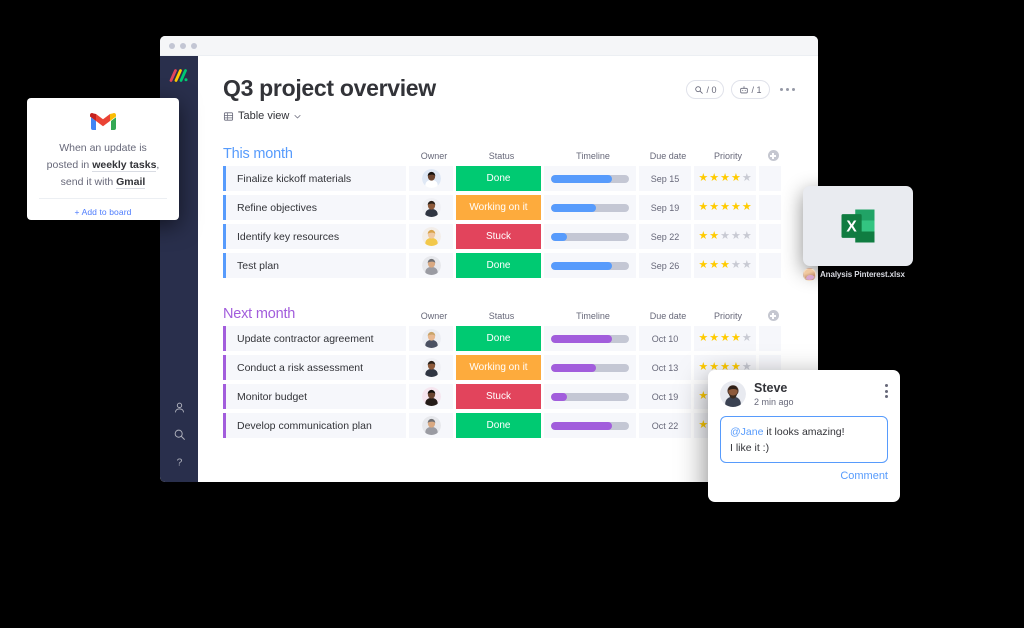 This screenshot has width=1024, height=628. What do you see at coordinates (510, 116) in the screenshot?
I see `view-selector: Table view` at bounding box center [510, 116].